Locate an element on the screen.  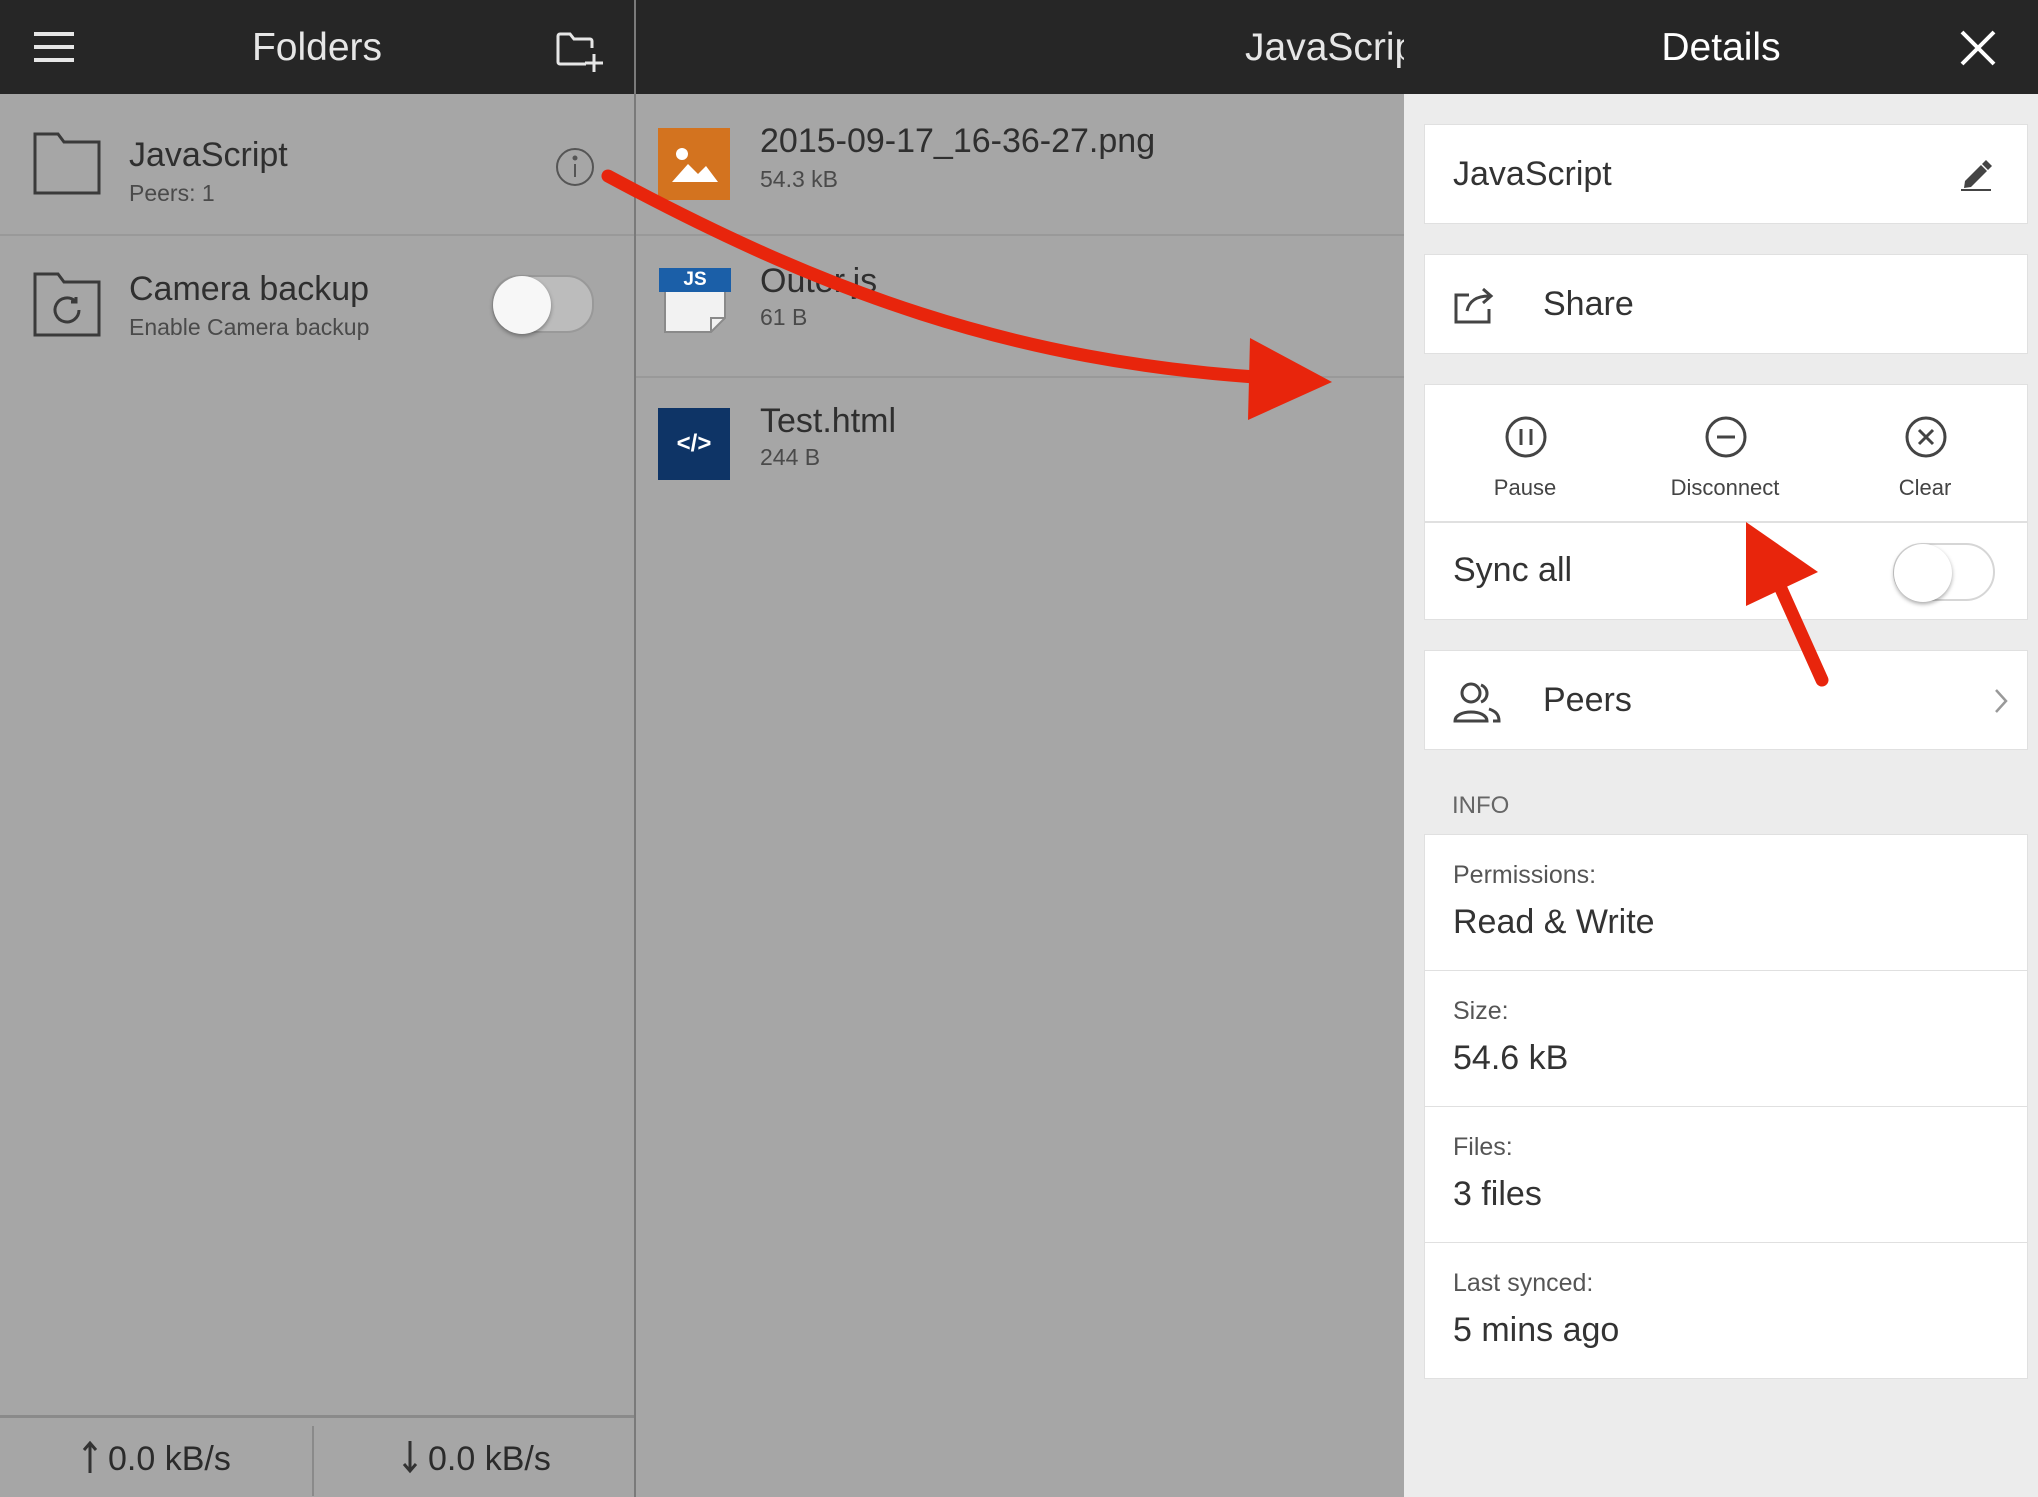
edit-pencil-icon is located at coordinates (1976, 174).